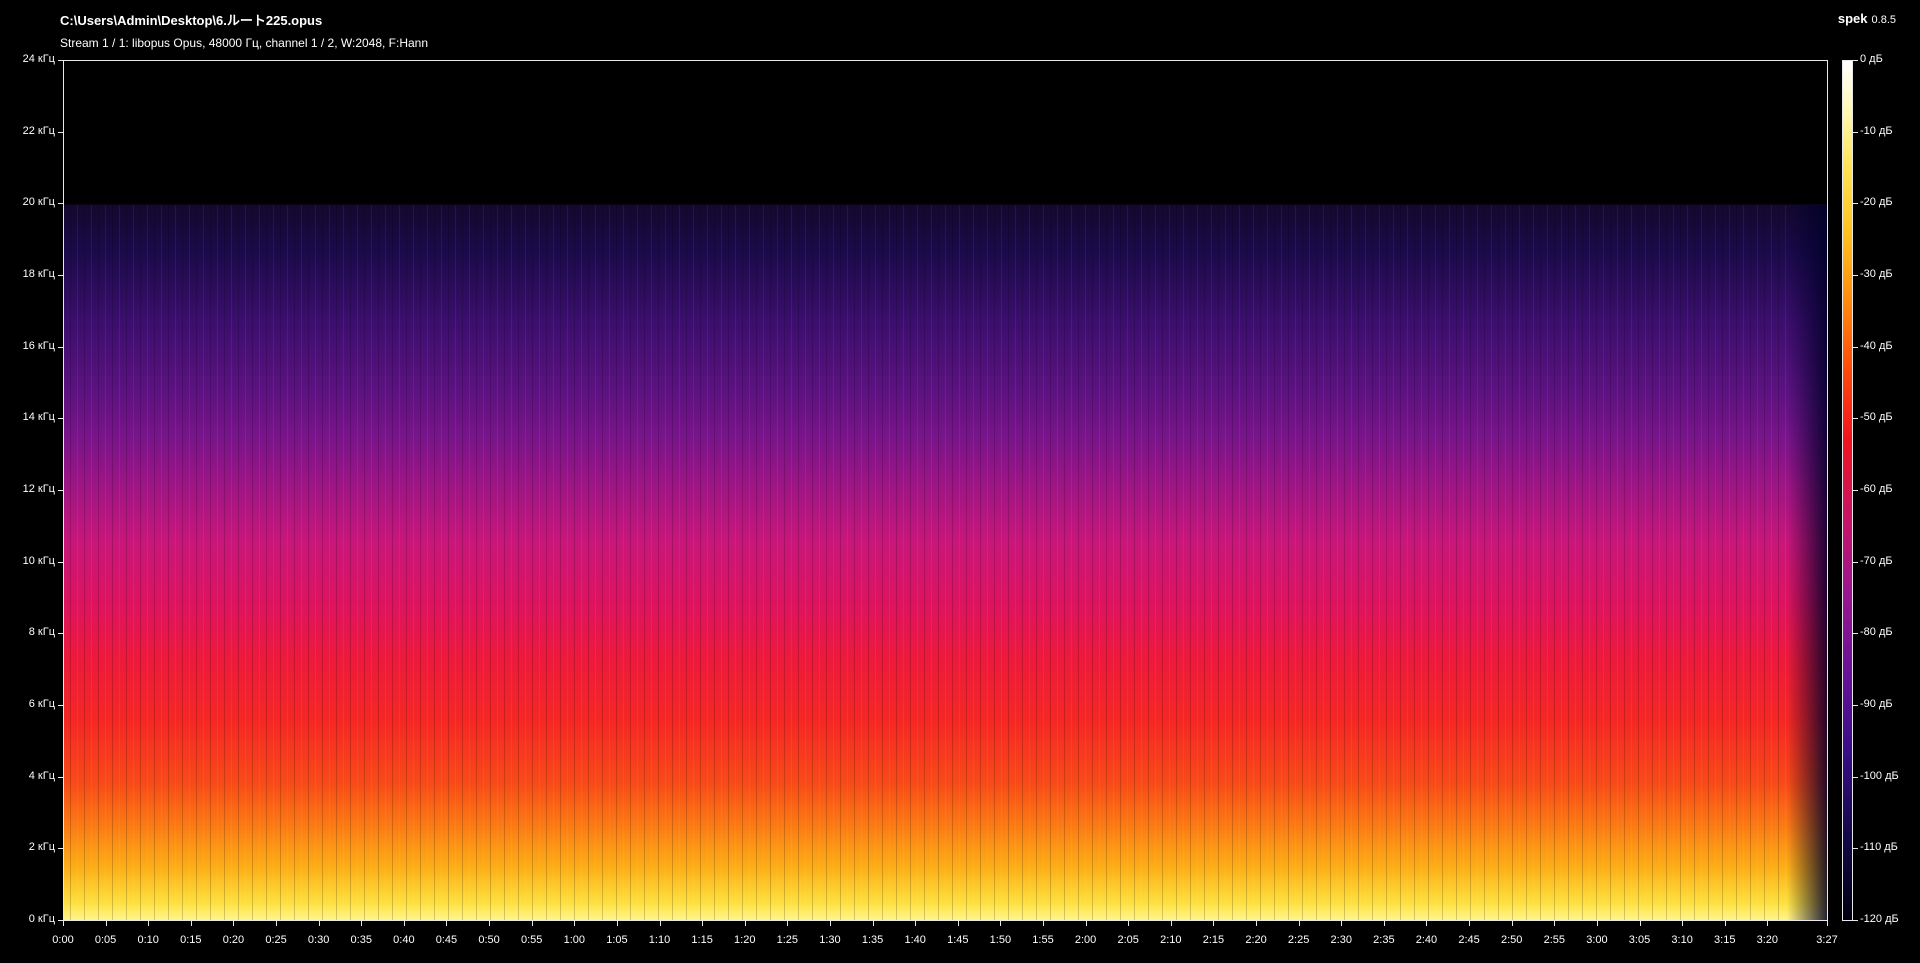 Image resolution: width=1920 pixels, height=963 pixels. I want to click on x-tick-label: 0:15, so click(191, 940).